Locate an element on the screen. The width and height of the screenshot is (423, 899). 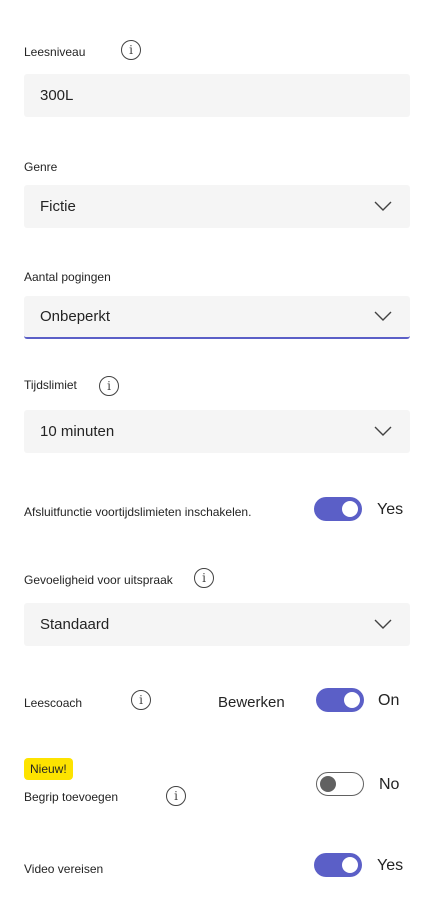
video-toggle is located at coordinates (338, 865).